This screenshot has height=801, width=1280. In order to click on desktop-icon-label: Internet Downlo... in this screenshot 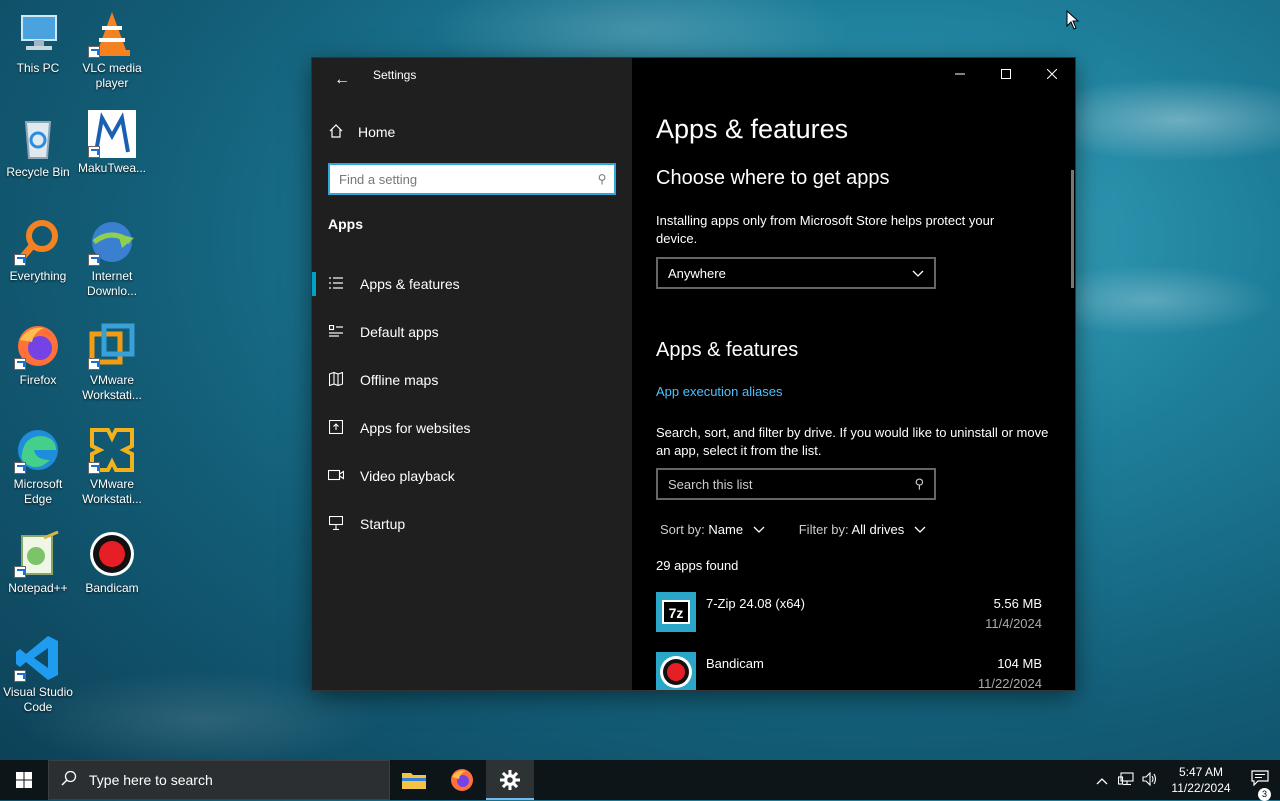, I will do `click(112, 283)`.